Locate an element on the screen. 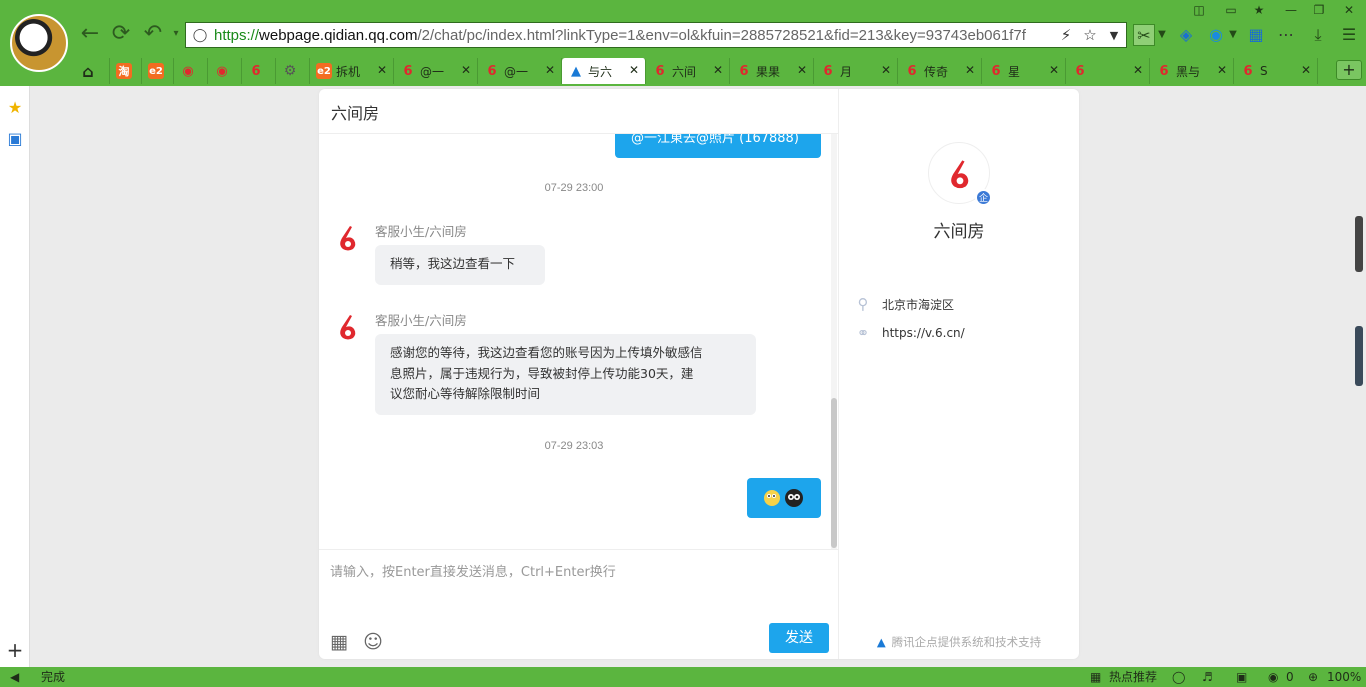 This screenshot has height=687, width=1366. tab-page-3: 6 @一 ✕ is located at coordinates (520, 71).